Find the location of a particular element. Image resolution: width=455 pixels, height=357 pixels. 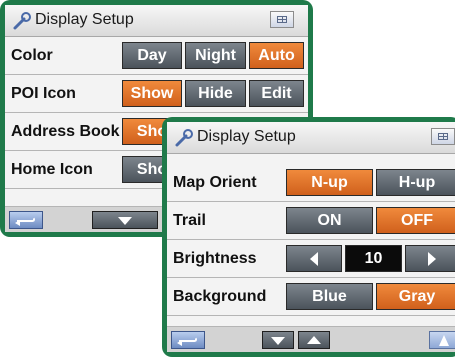

color-row: Color Day Night Auto is located at coordinates (156, 56).